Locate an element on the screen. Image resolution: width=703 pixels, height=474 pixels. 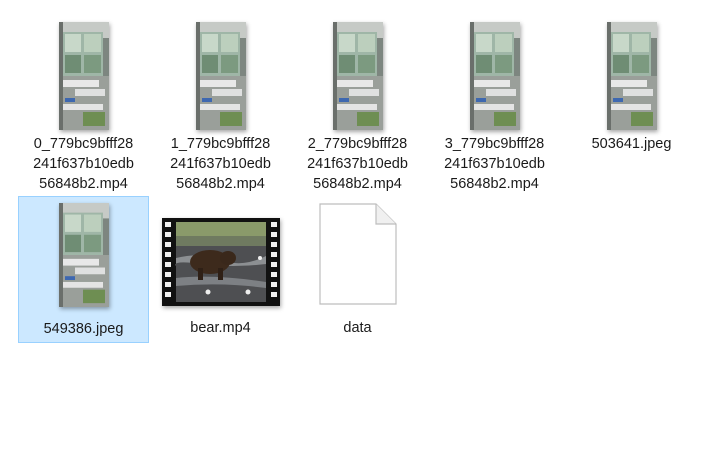
file-item-bear-mp4: bear.mp4 is located at coordinates (220, 267).